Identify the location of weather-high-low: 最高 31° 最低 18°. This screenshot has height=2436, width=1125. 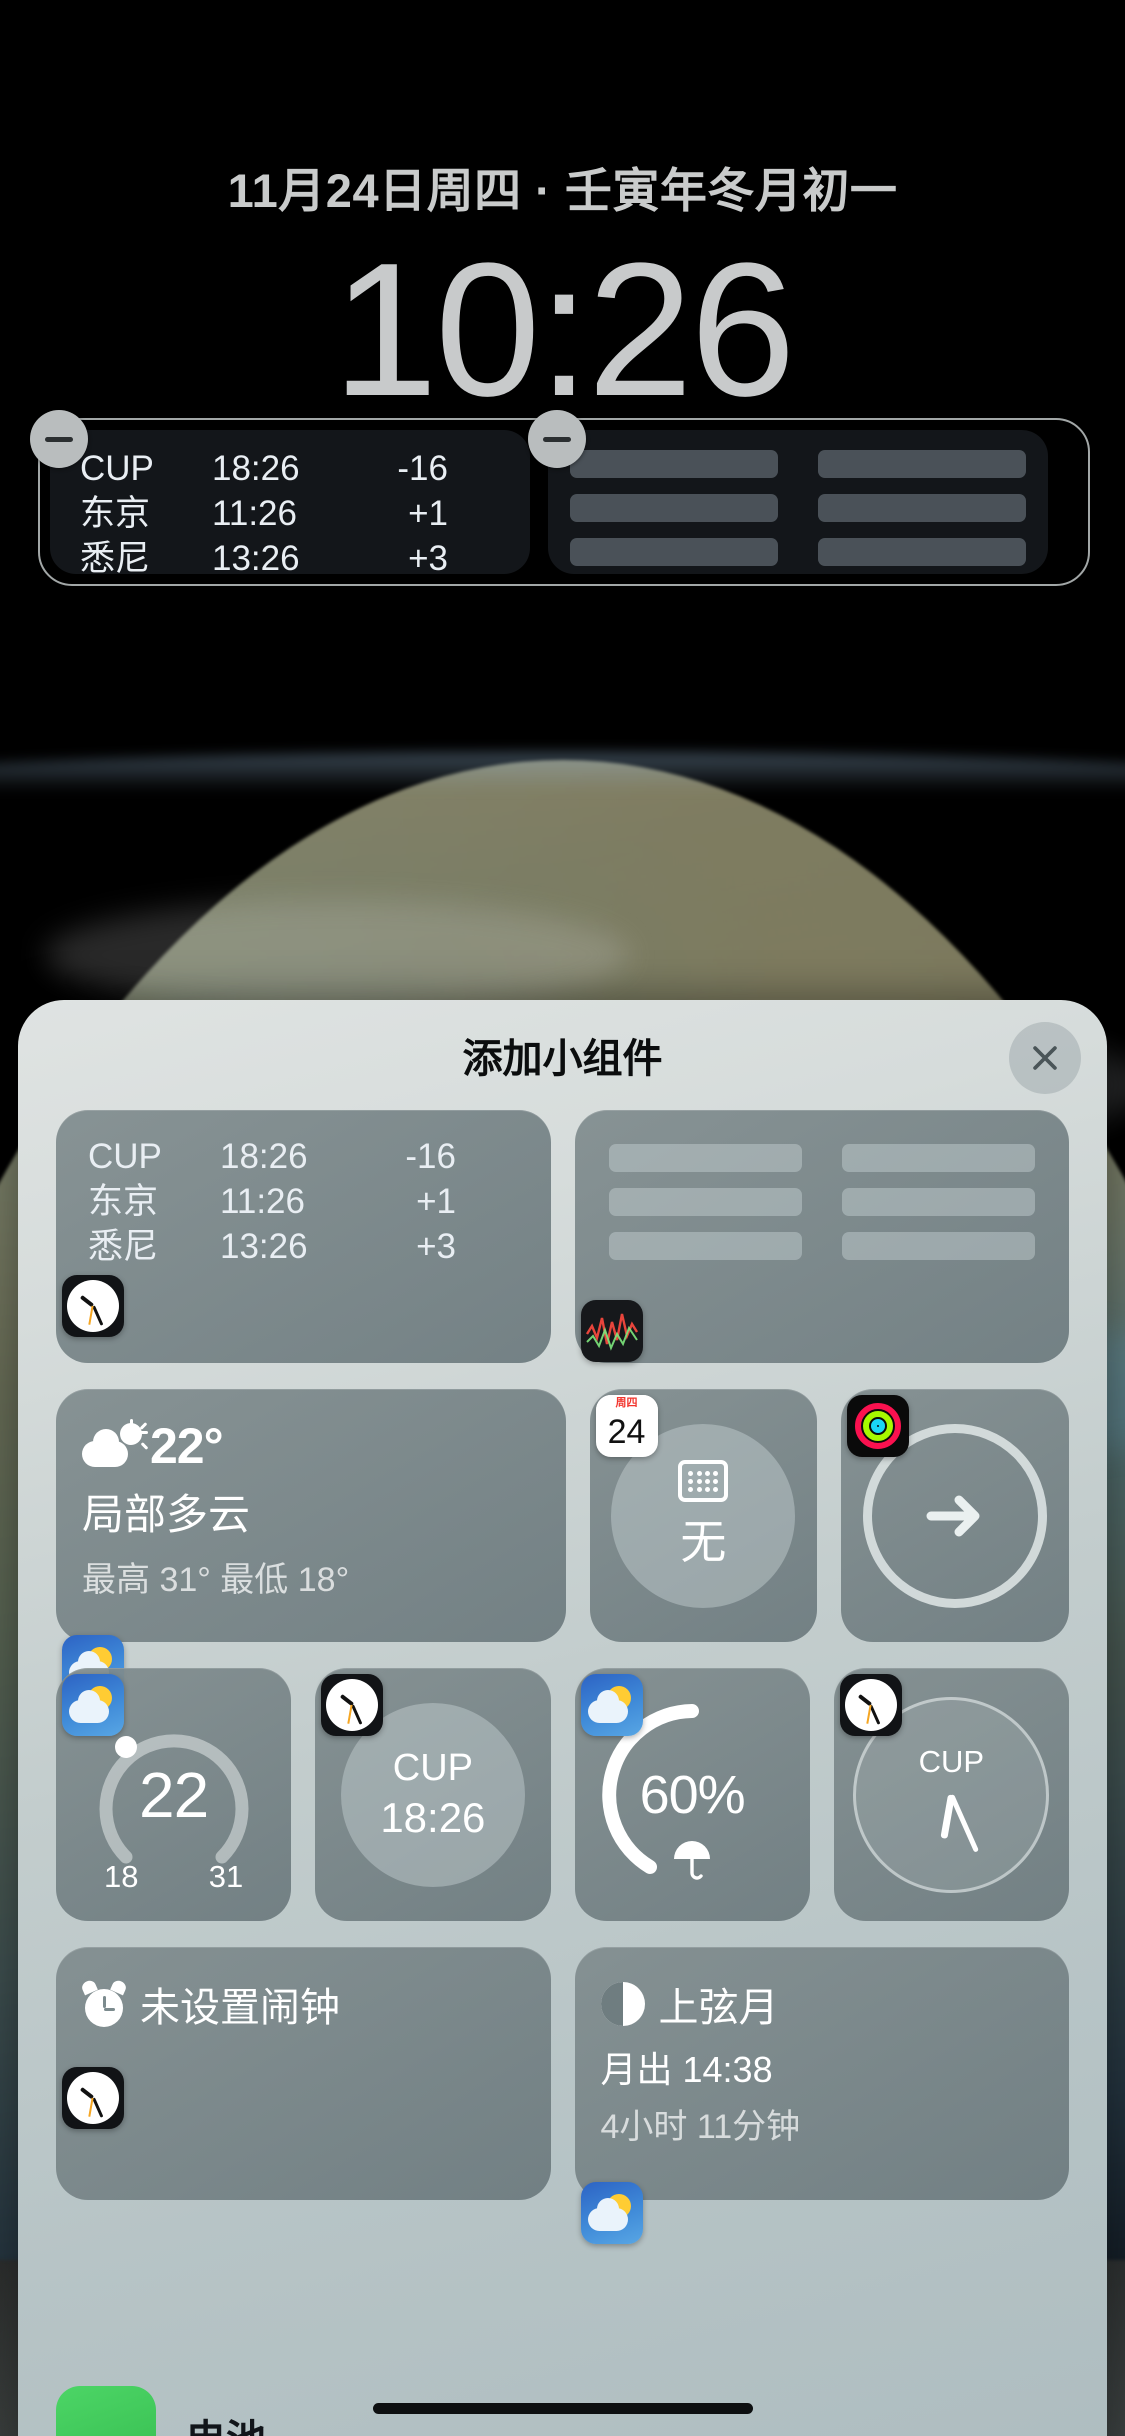
(216, 1580).